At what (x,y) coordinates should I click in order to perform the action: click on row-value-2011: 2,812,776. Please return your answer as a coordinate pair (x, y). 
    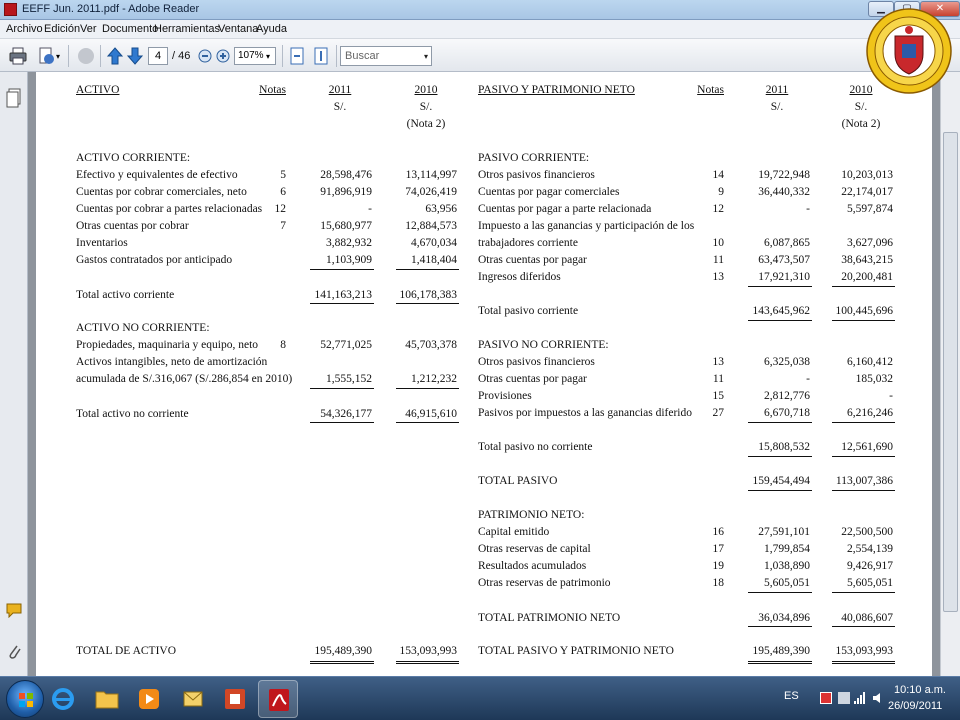
    Looking at the image, I should click on (787, 396).